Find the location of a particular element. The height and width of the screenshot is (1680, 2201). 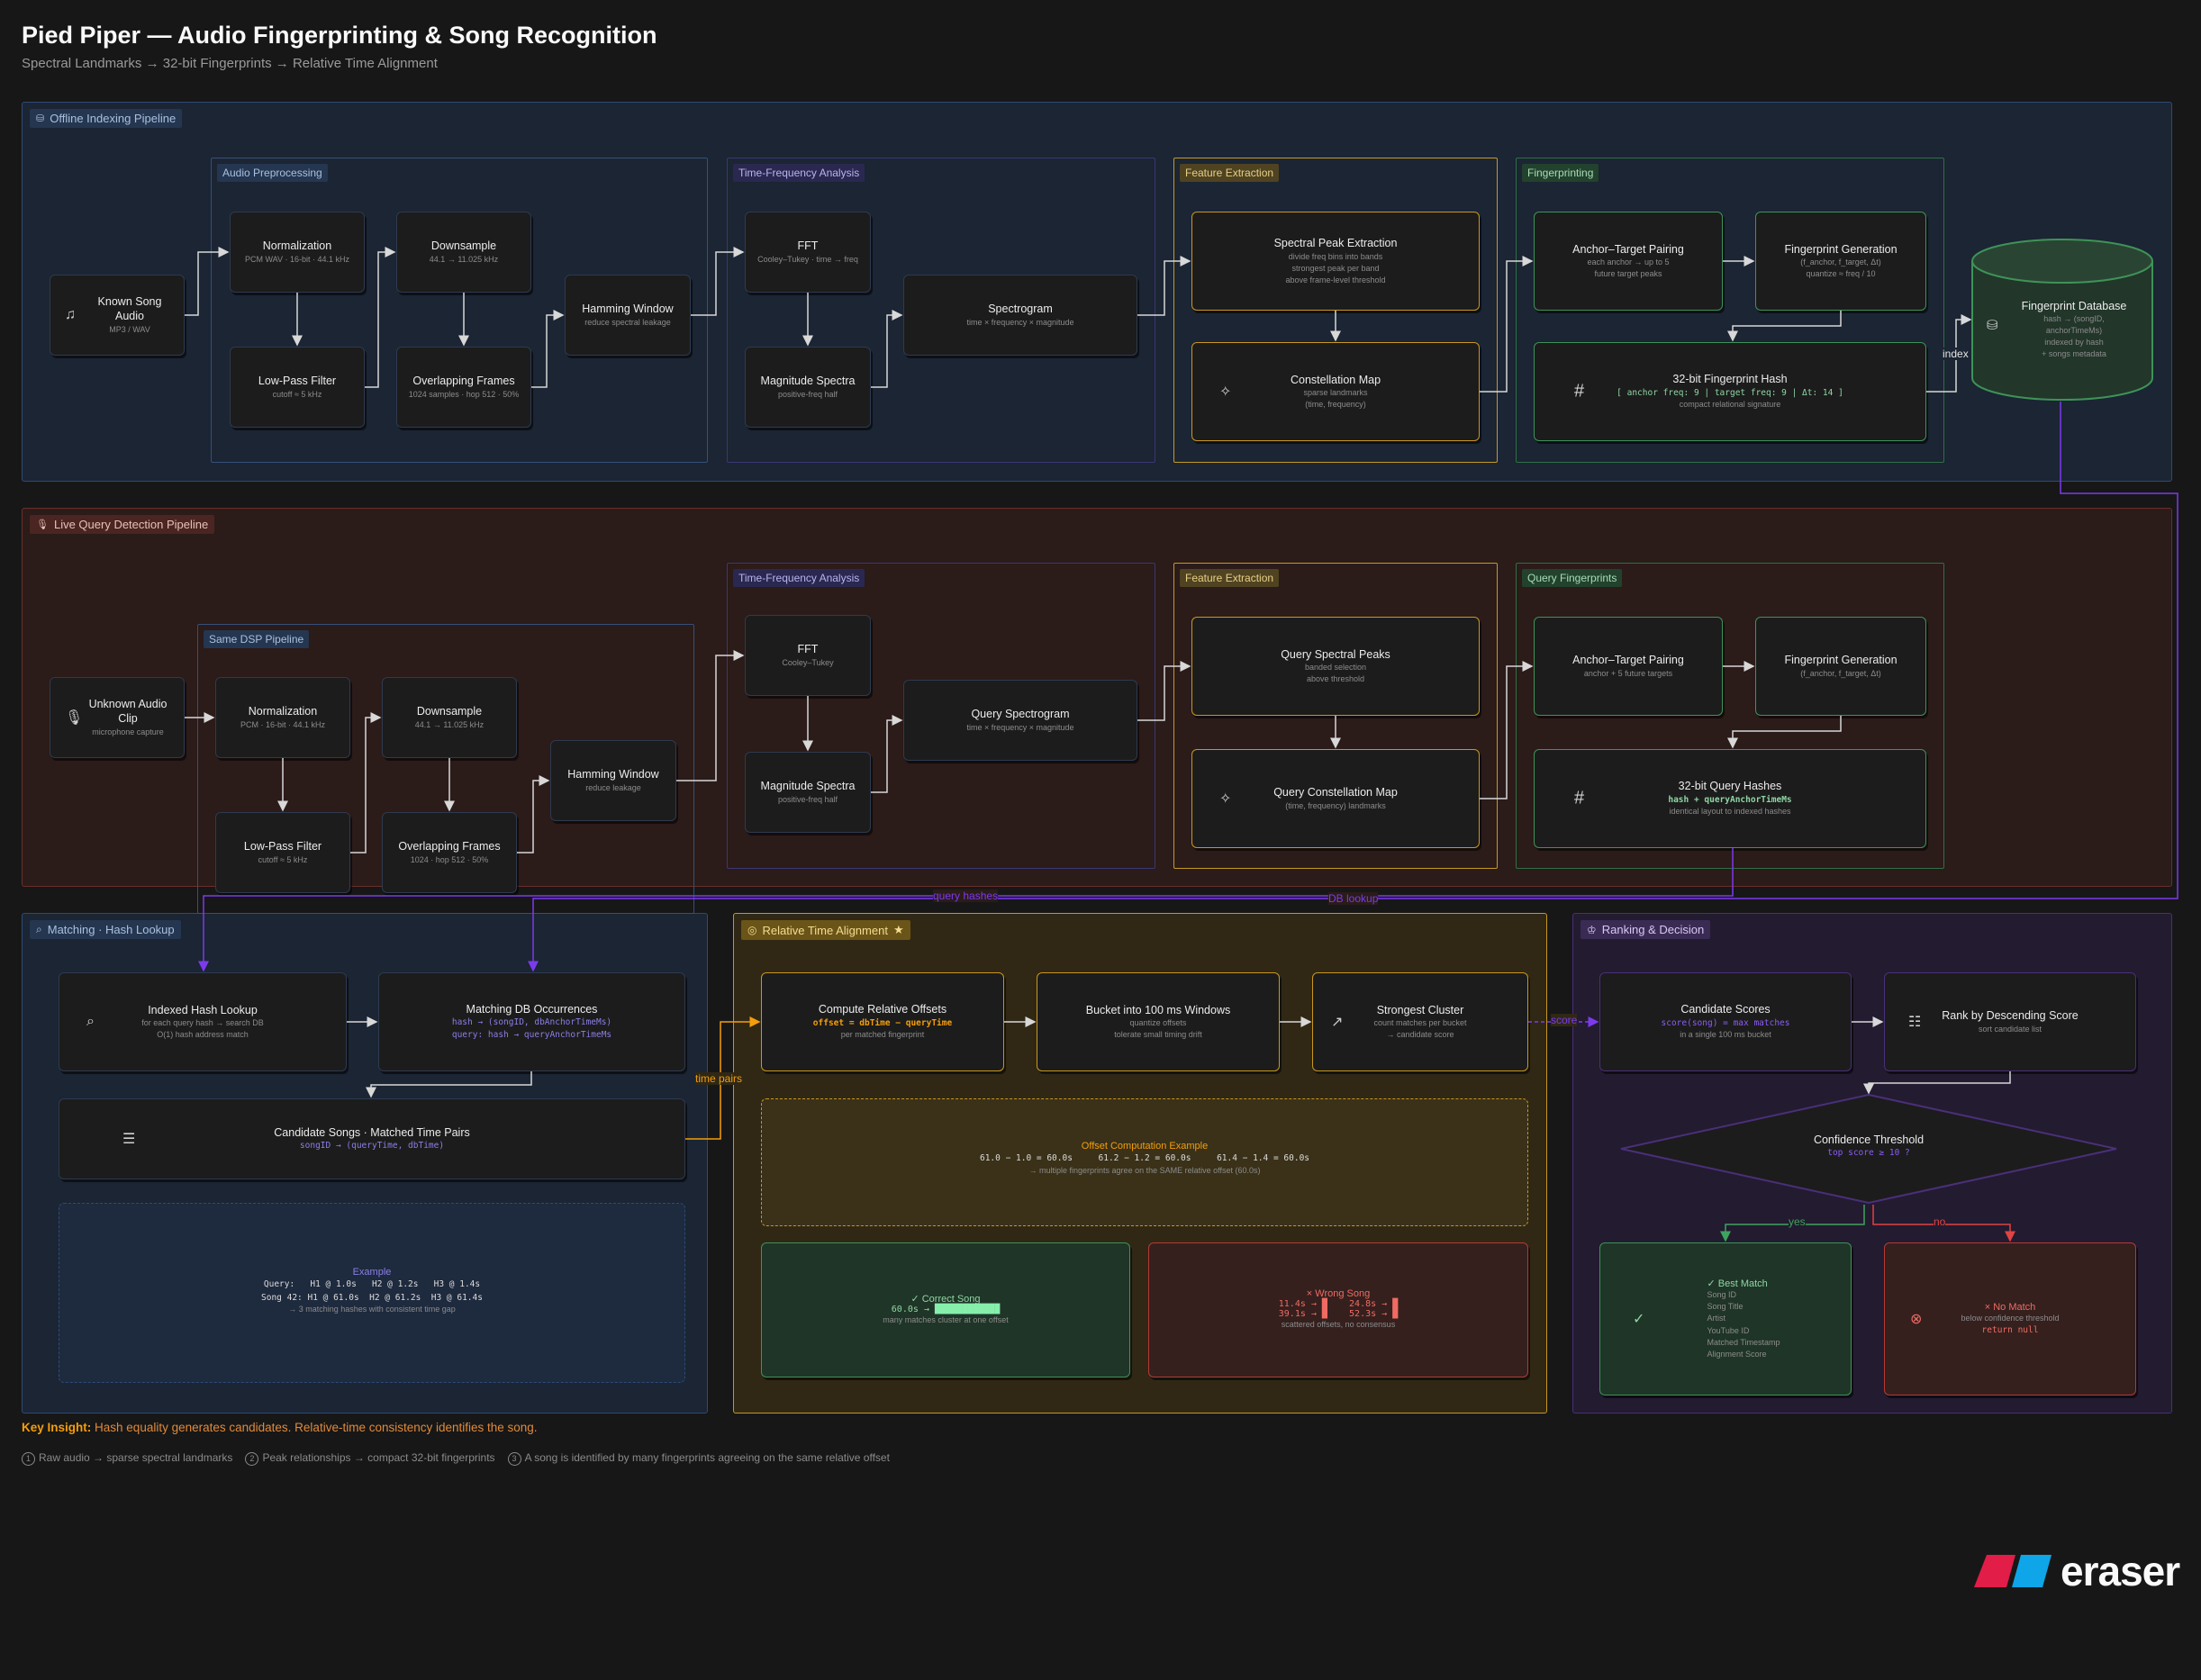

edge-label-index: index is located at coordinates (1956, 354).